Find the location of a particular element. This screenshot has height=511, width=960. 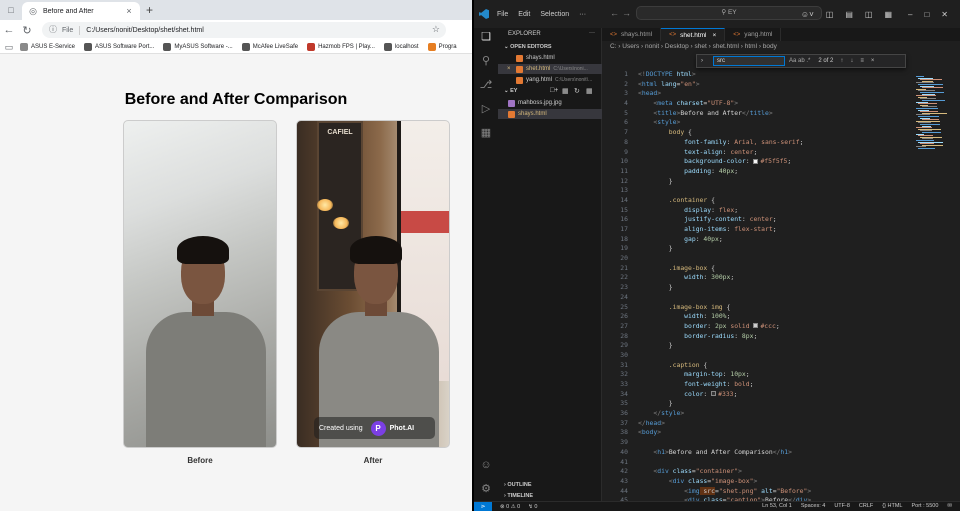

nav-back-icon: ← is located at coordinates (614, 13).